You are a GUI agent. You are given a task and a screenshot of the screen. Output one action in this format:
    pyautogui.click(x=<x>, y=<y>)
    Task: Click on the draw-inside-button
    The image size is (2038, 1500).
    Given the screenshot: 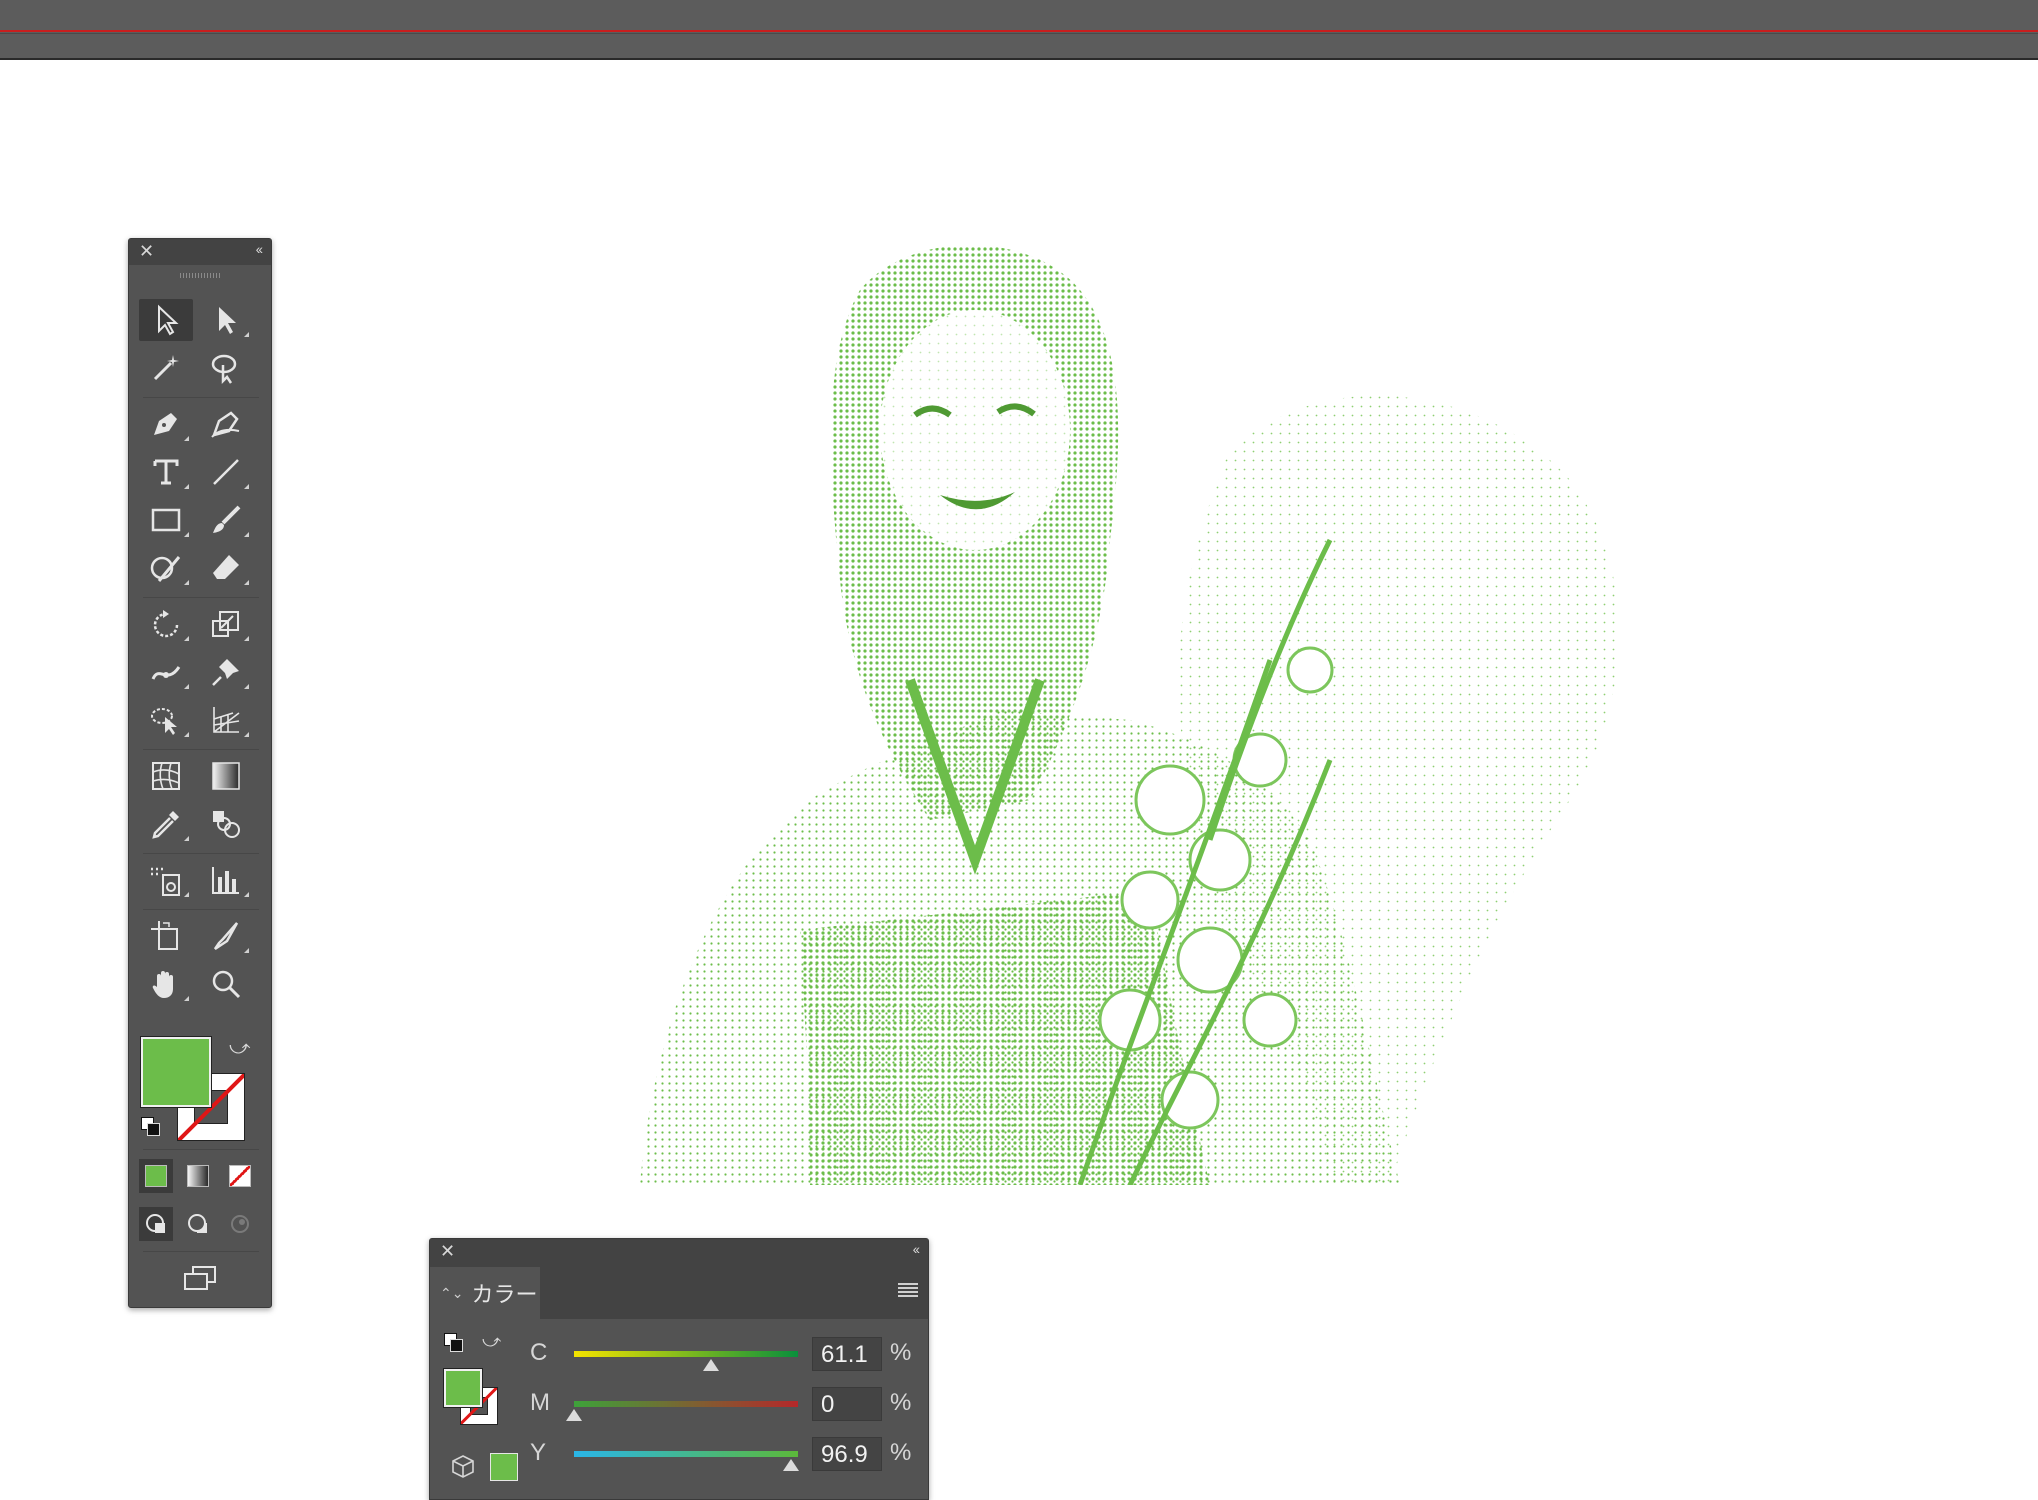 What is the action you would take?
    pyautogui.click(x=240, y=1224)
    